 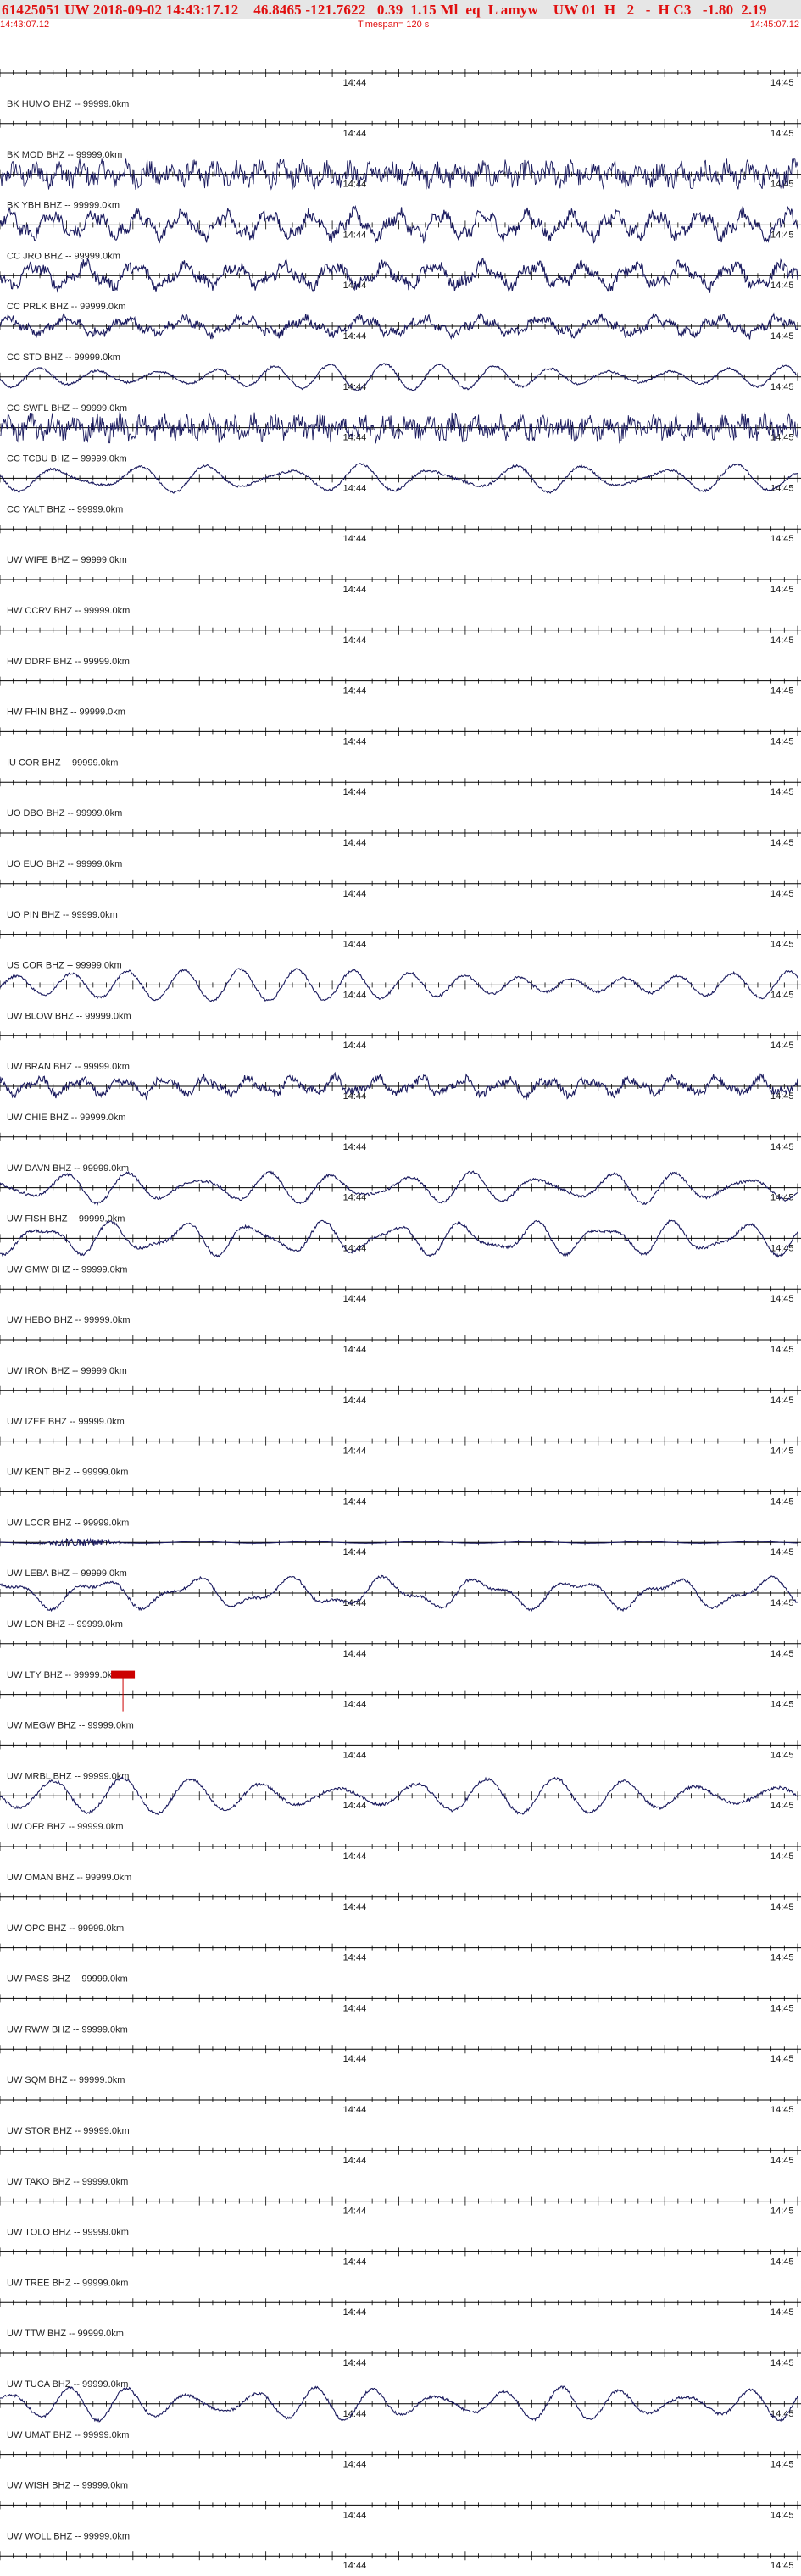 What do you see at coordinates (68, 611) in the screenshot?
I see `channel-label: HW CCRV BHZ -- 99999.0km` at bounding box center [68, 611].